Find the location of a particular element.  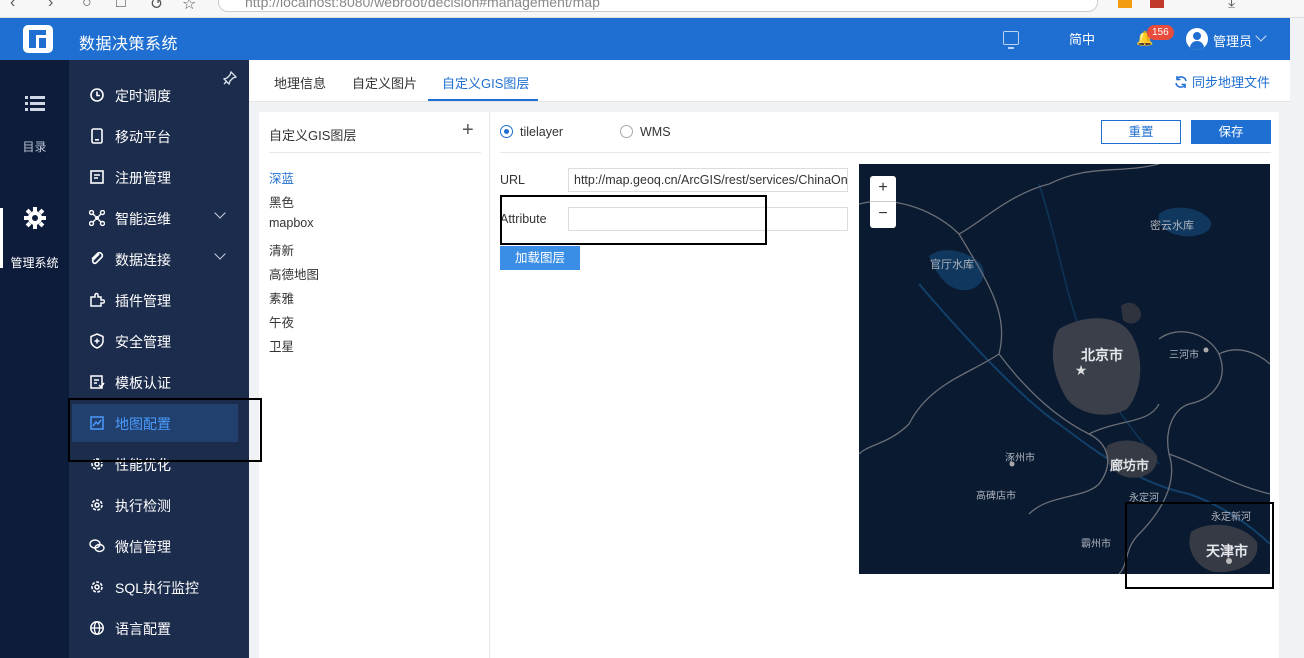

menu-label: 数据连接 is located at coordinates (143, 260).